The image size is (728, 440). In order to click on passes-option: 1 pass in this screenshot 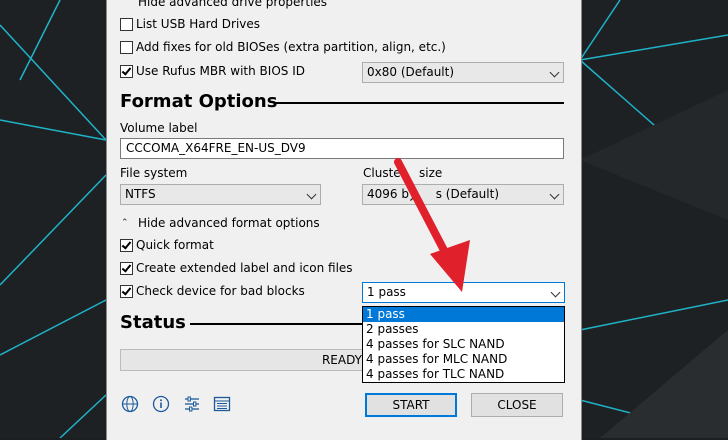, I will do `click(463, 314)`.